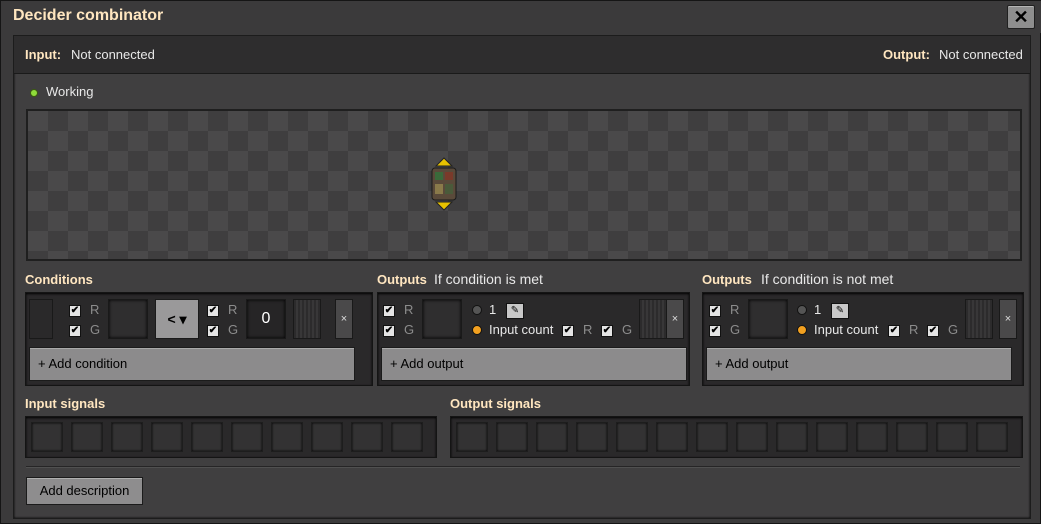  What do you see at coordinates (95, 329) in the screenshot?
I see `condition-left-g-label: G` at bounding box center [95, 329].